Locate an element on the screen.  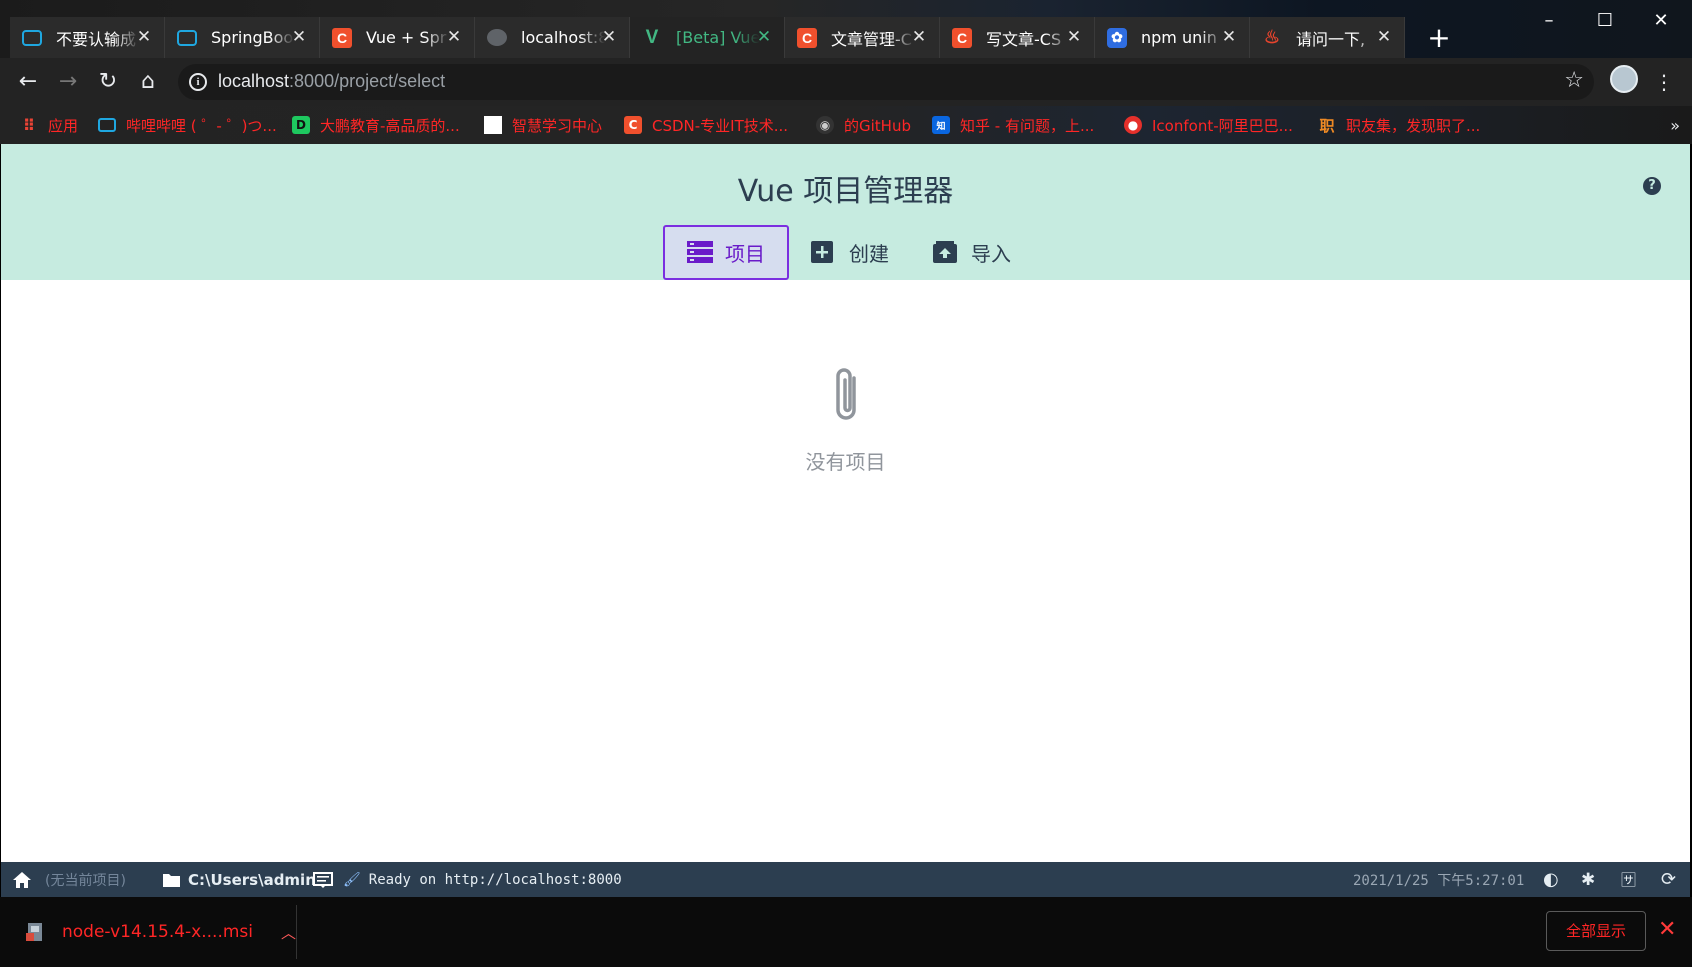
tab-import: 导入 is located at coordinates (972, 252).